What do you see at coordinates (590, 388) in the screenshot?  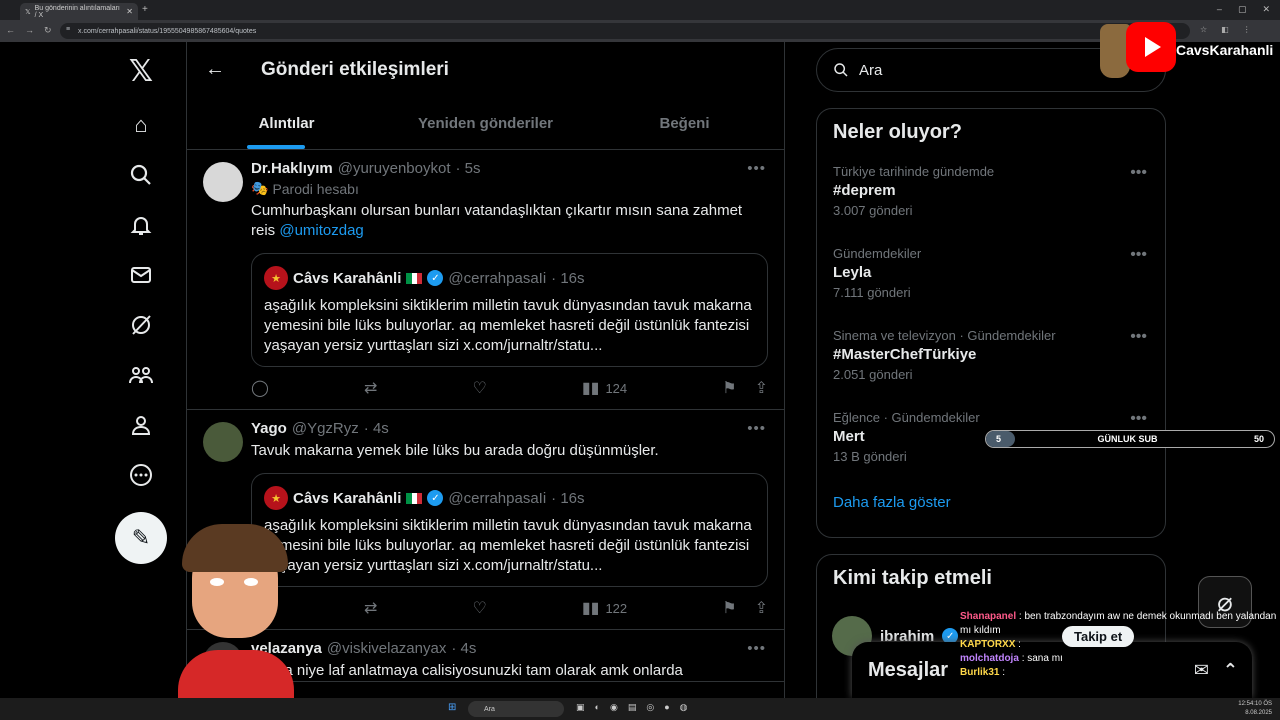 I see `views-chart-icon: ▮▮` at bounding box center [590, 388].